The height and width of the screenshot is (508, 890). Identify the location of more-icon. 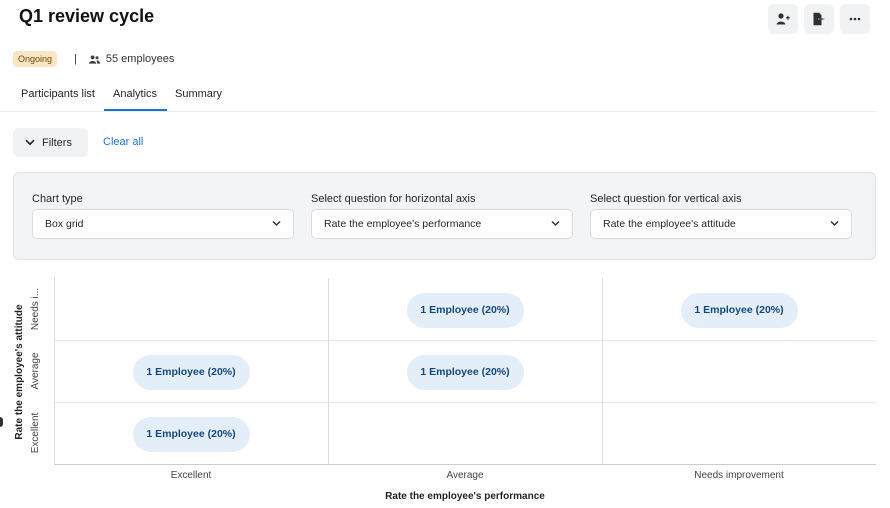
(855, 19).